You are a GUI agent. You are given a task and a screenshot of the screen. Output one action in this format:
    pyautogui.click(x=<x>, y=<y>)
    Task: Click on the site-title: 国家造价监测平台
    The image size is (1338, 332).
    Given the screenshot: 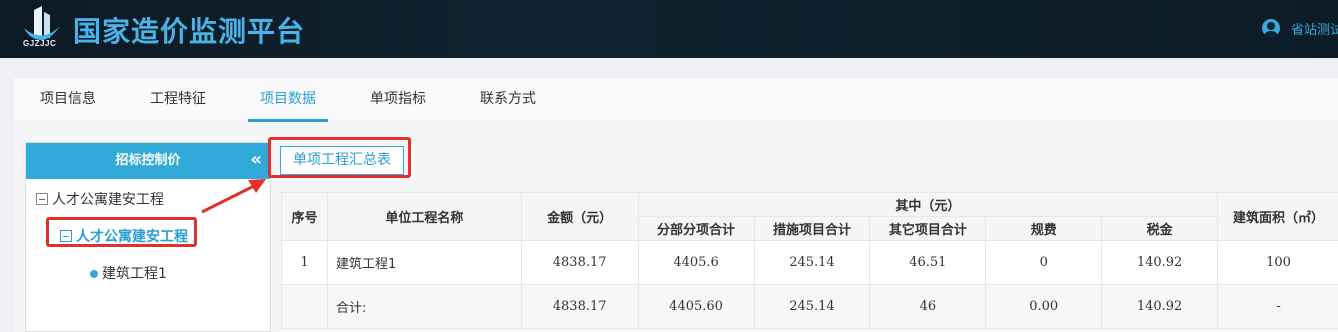 What is the action you would take?
    pyautogui.click(x=189, y=31)
    